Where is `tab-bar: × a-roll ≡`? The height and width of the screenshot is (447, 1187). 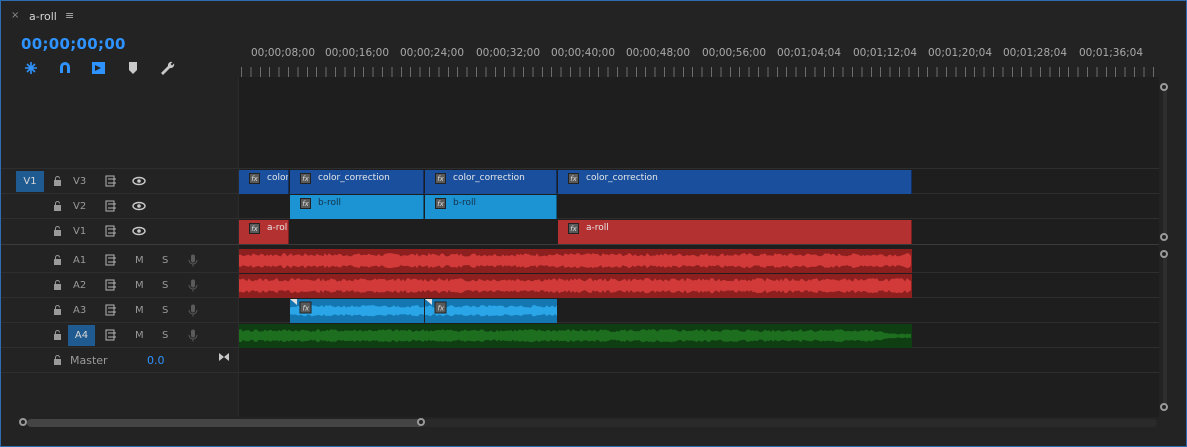
tab-bar: × a-roll ≡ is located at coordinates (593, 16).